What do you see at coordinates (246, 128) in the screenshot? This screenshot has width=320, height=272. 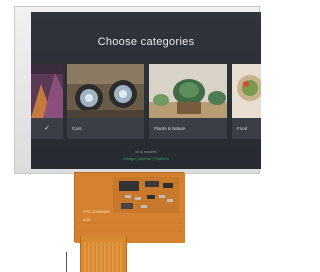 I see `category-label: Food` at bounding box center [246, 128].